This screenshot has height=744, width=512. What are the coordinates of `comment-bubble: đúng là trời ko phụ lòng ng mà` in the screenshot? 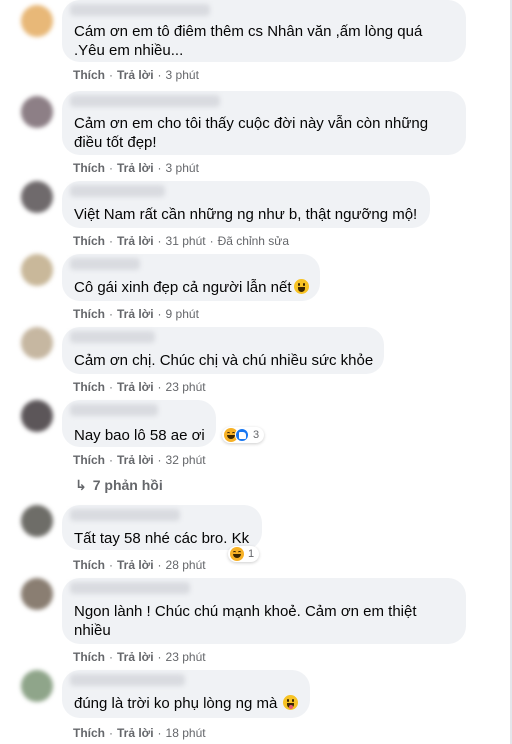 It's located at (186, 694).